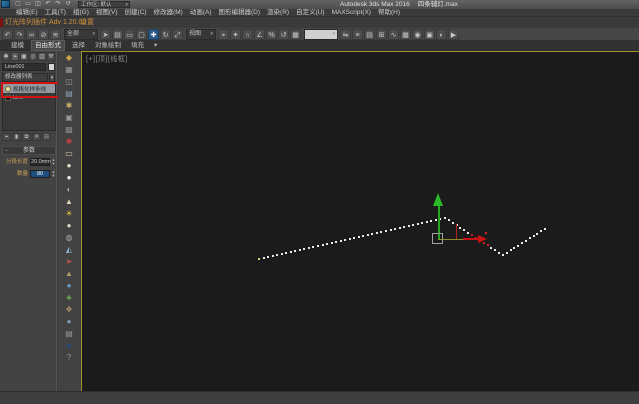 This screenshot has height=404, width=639. Describe the element at coordinates (6, 56) in the screenshot. I see `command-panel-tab: ✱` at that location.